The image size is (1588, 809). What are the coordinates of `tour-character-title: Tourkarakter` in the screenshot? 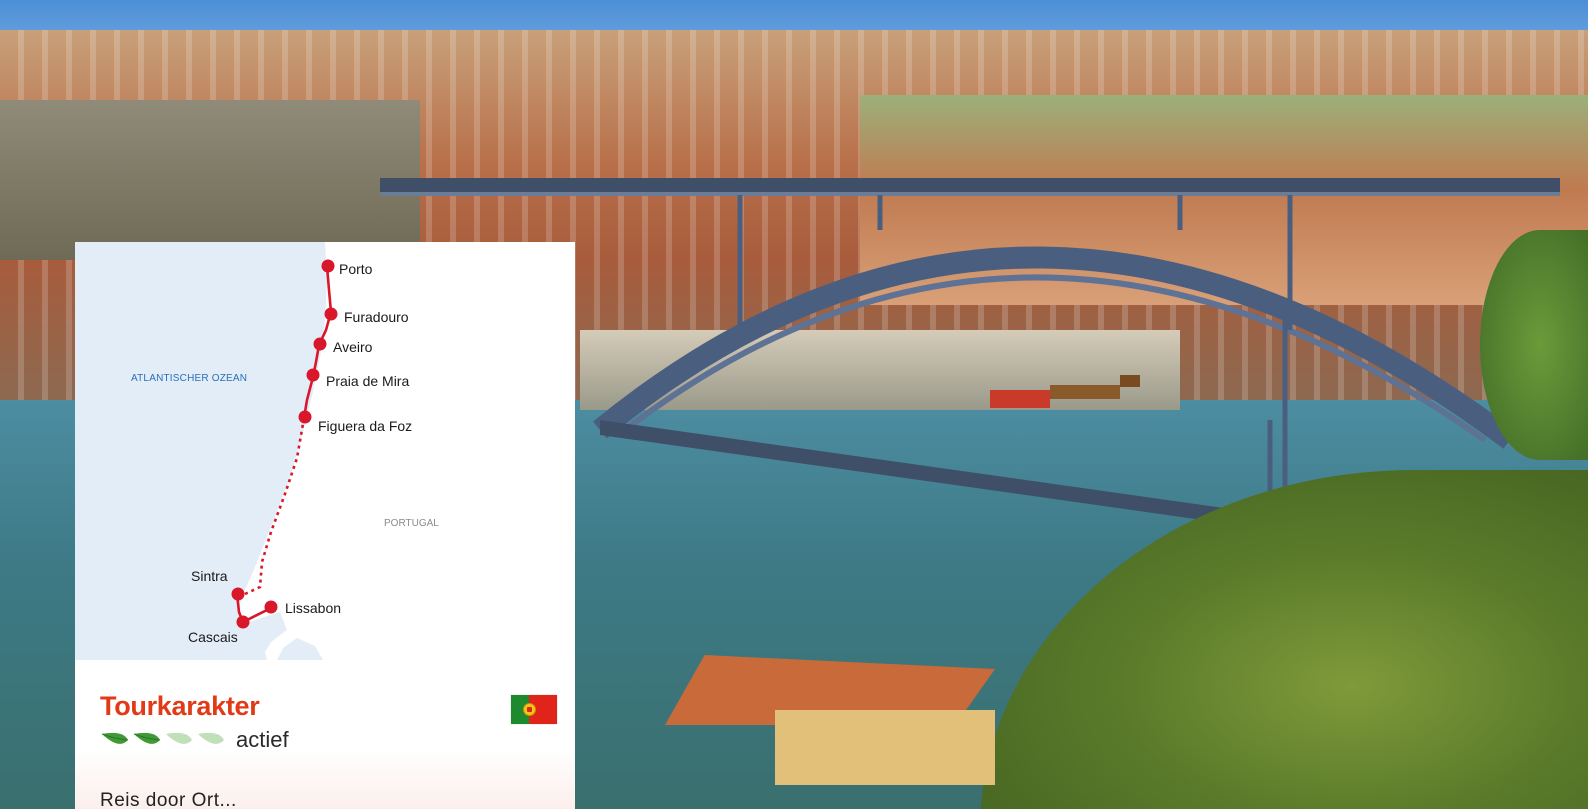 It's located at (180, 706).